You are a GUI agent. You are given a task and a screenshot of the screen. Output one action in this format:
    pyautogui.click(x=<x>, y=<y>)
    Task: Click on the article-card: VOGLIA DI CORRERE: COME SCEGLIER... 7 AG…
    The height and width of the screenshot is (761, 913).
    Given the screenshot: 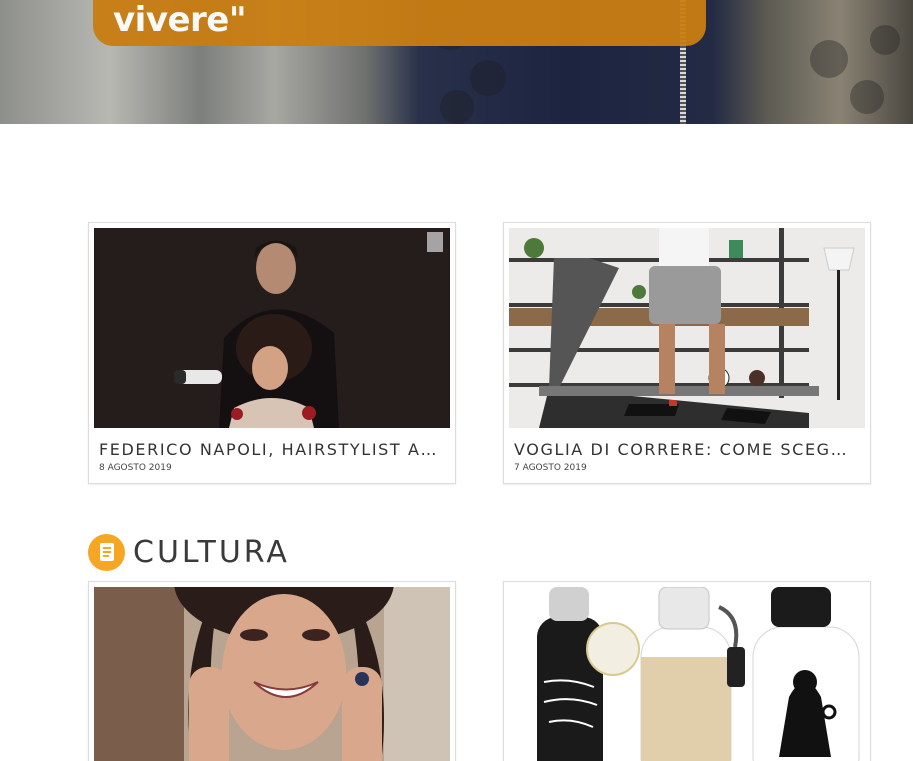 What is the action you would take?
    pyautogui.click(x=687, y=353)
    